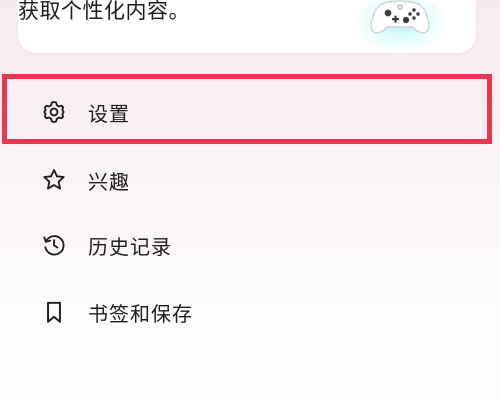  Describe the element at coordinates (54, 312) in the screenshot. I see `bookmark-icon` at that location.